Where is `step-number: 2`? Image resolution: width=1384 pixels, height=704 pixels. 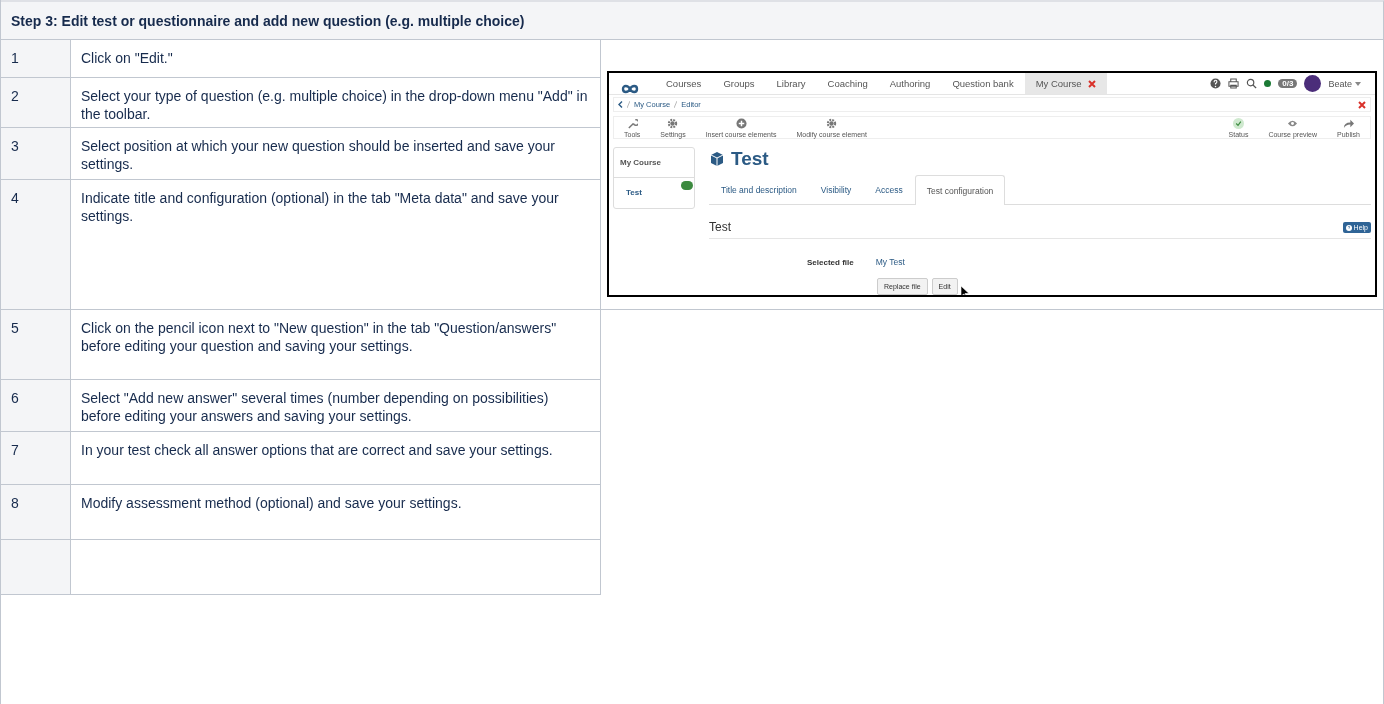
step-number: 2 is located at coordinates (36, 103).